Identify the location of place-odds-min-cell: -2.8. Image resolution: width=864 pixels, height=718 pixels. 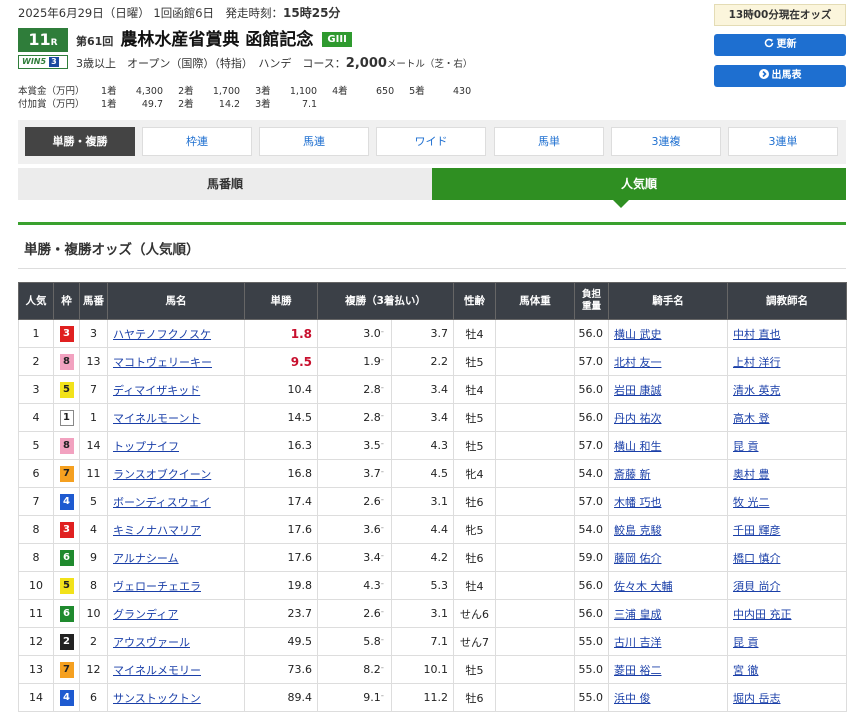
(354, 417).